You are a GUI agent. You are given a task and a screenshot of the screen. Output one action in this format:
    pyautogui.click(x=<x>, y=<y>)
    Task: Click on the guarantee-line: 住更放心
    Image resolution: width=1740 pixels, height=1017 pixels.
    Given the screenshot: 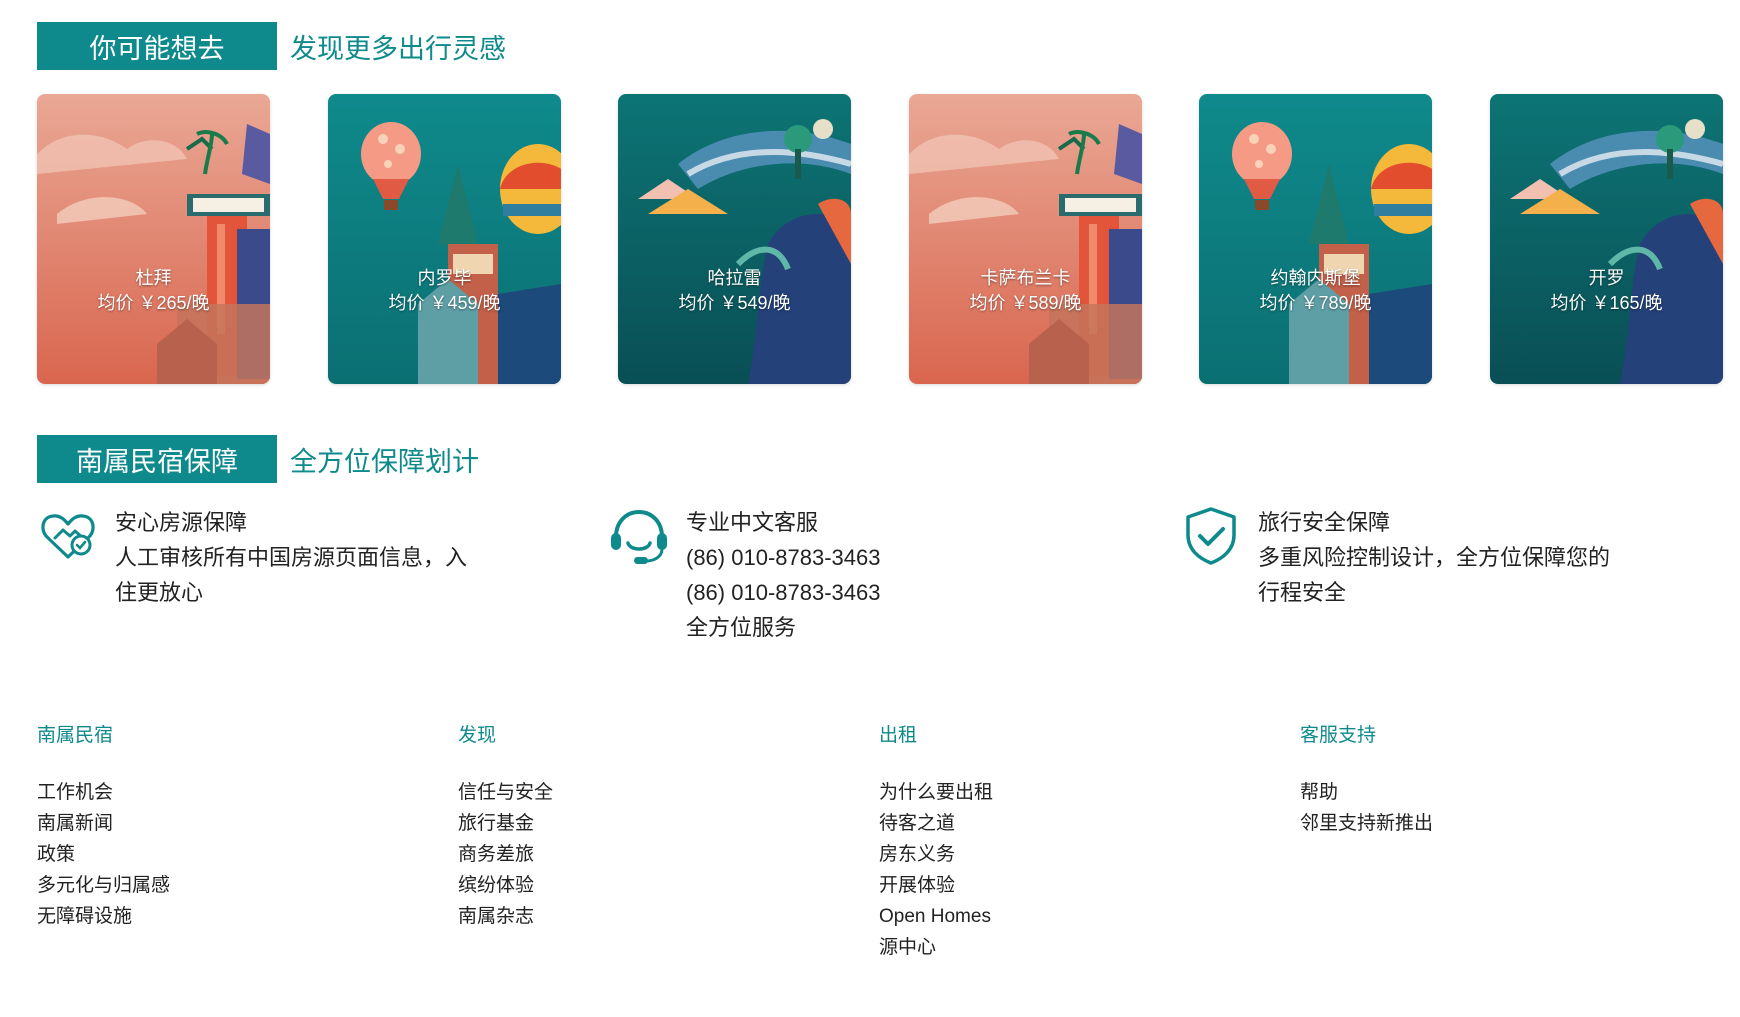 What is the action you would take?
    pyautogui.click(x=159, y=592)
    